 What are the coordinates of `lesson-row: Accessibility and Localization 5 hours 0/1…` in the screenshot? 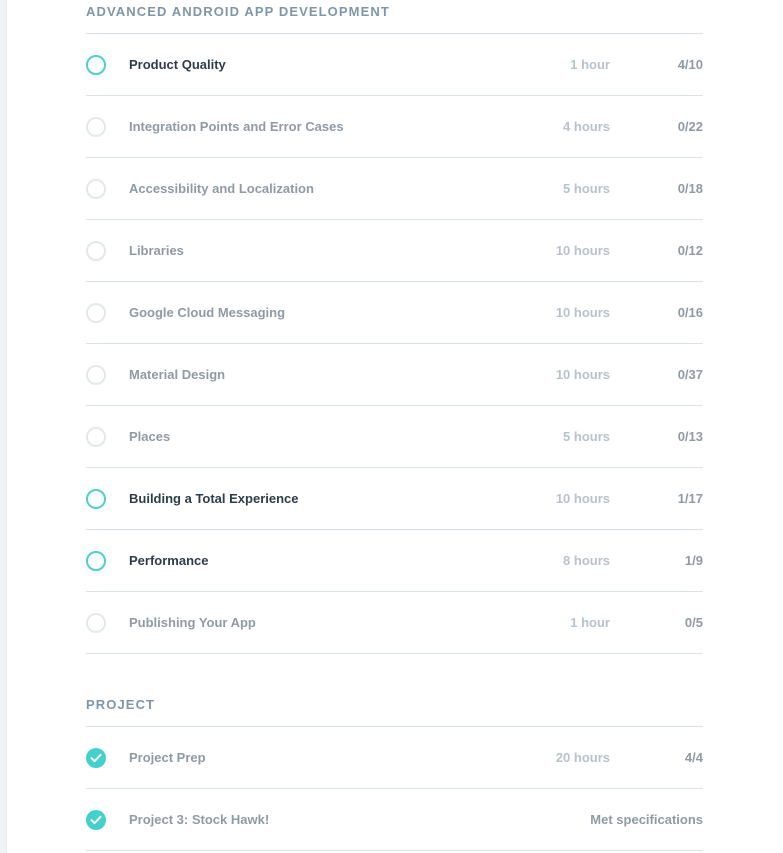 It's located at (394, 189).